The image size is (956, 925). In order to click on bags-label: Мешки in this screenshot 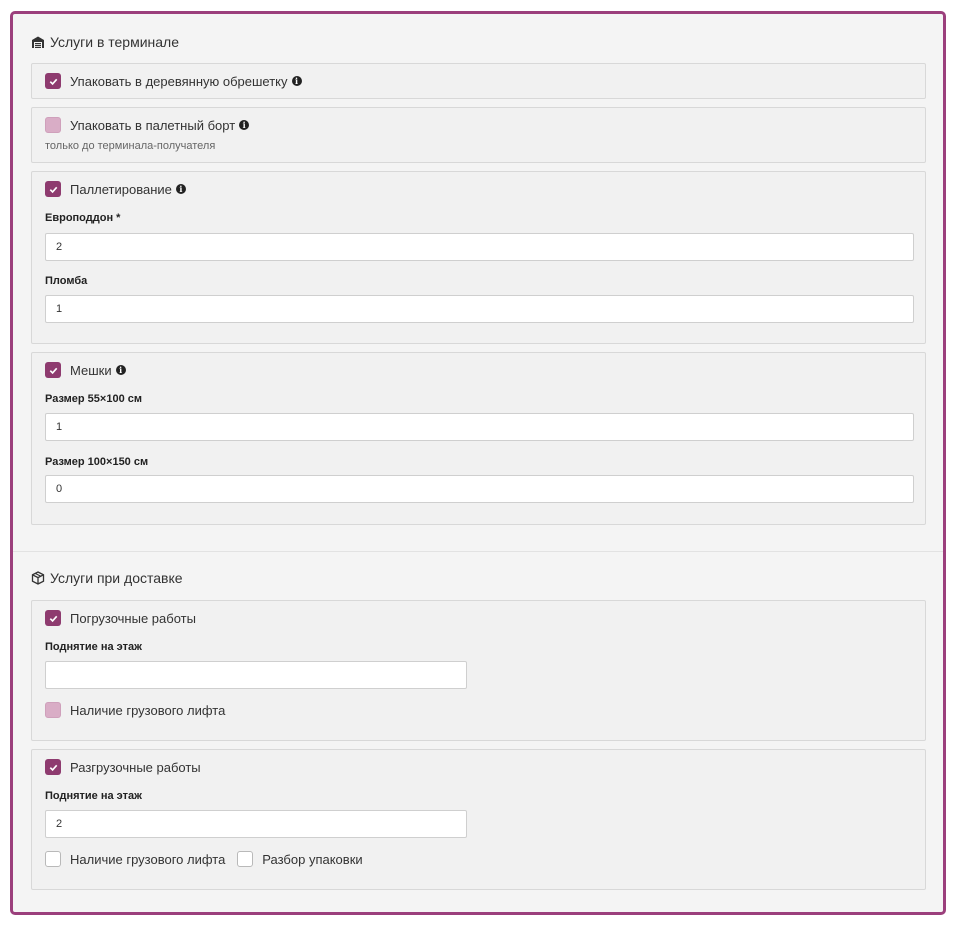, I will do `click(91, 370)`.